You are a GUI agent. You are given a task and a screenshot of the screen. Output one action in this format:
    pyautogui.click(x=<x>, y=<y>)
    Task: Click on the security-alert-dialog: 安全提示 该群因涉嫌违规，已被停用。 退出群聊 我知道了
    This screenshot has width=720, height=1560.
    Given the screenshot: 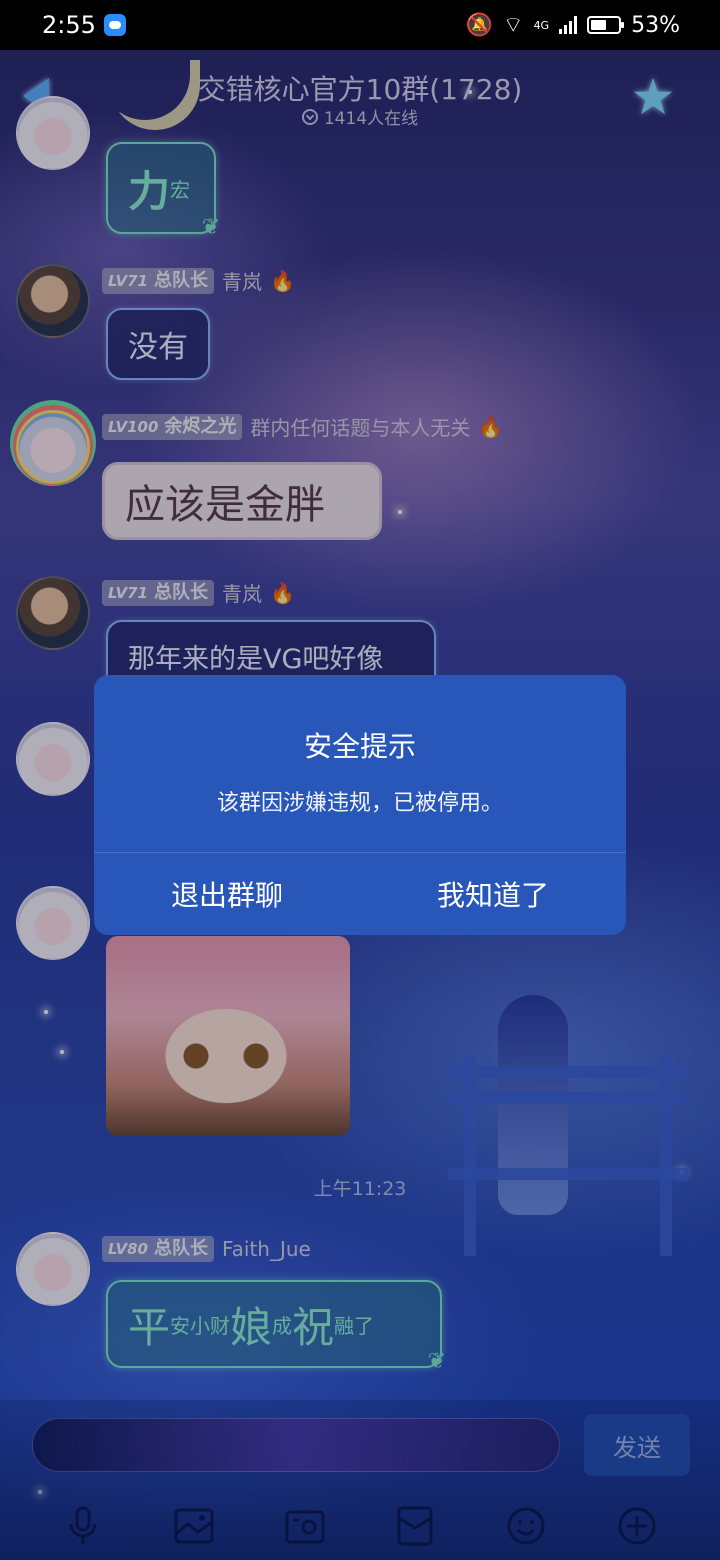 What is the action you would take?
    pyautogui.click(x=360, y=805)
    